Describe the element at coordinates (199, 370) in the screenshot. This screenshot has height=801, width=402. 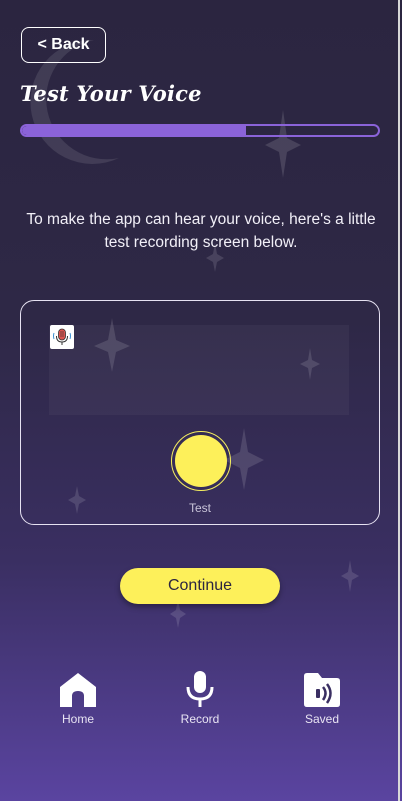
I see `waveform-area` at that location.